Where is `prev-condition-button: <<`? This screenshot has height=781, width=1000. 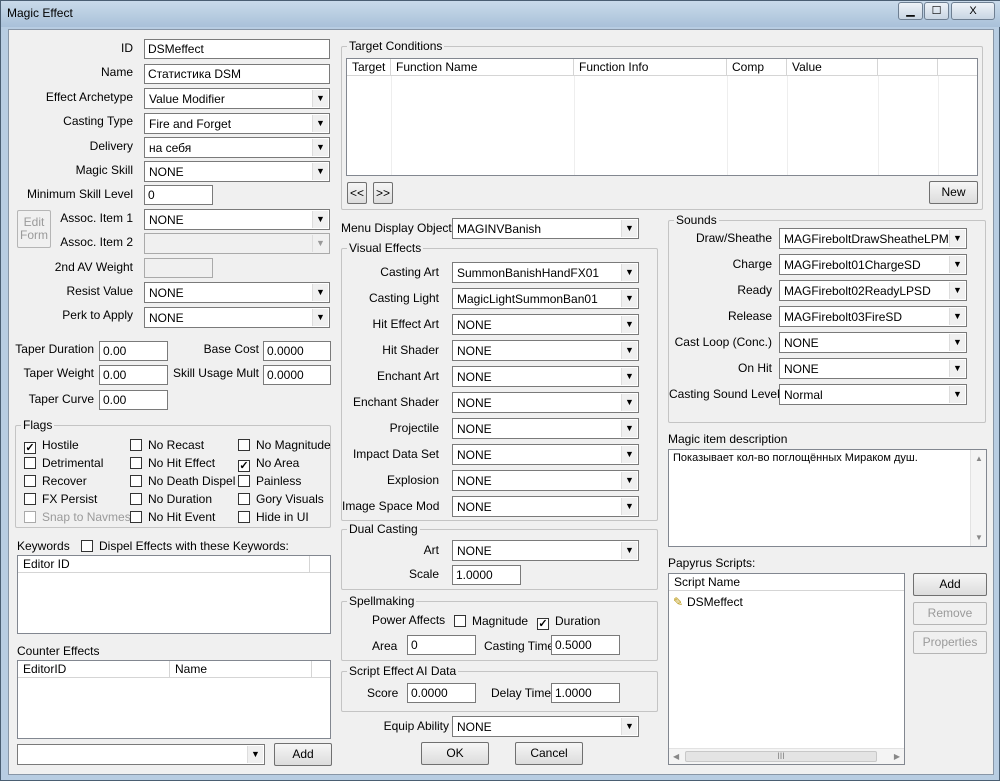 prev-condition-button: << is located at coordinates (357, 193).